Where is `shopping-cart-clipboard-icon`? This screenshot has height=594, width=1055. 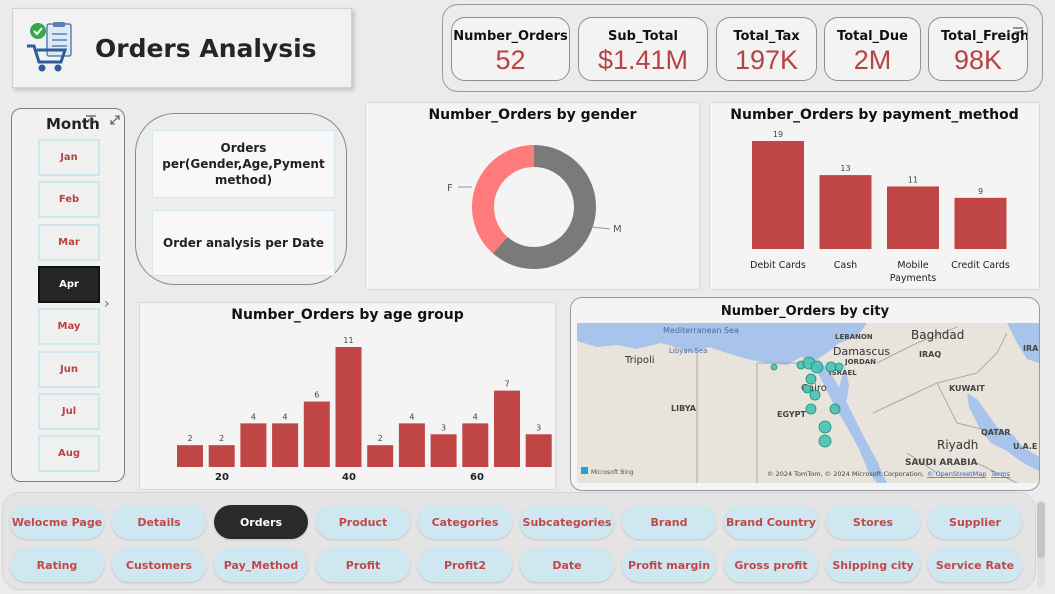
shopping-cart-clipboard-icon is located at coordinates (49, 47).